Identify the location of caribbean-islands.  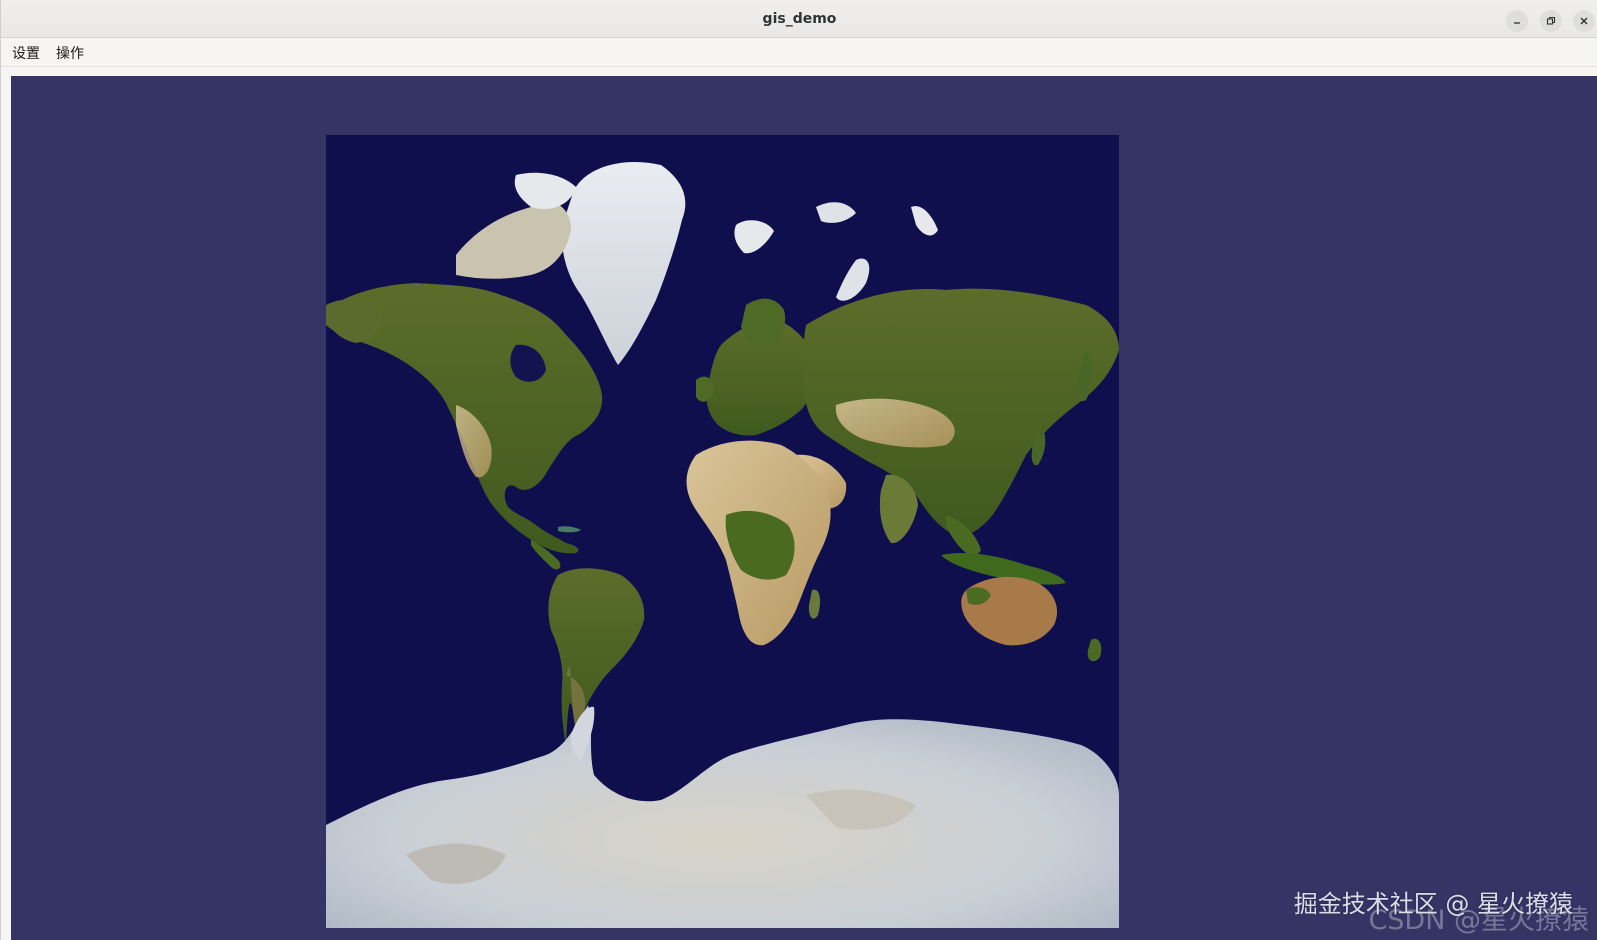
(569, 529).